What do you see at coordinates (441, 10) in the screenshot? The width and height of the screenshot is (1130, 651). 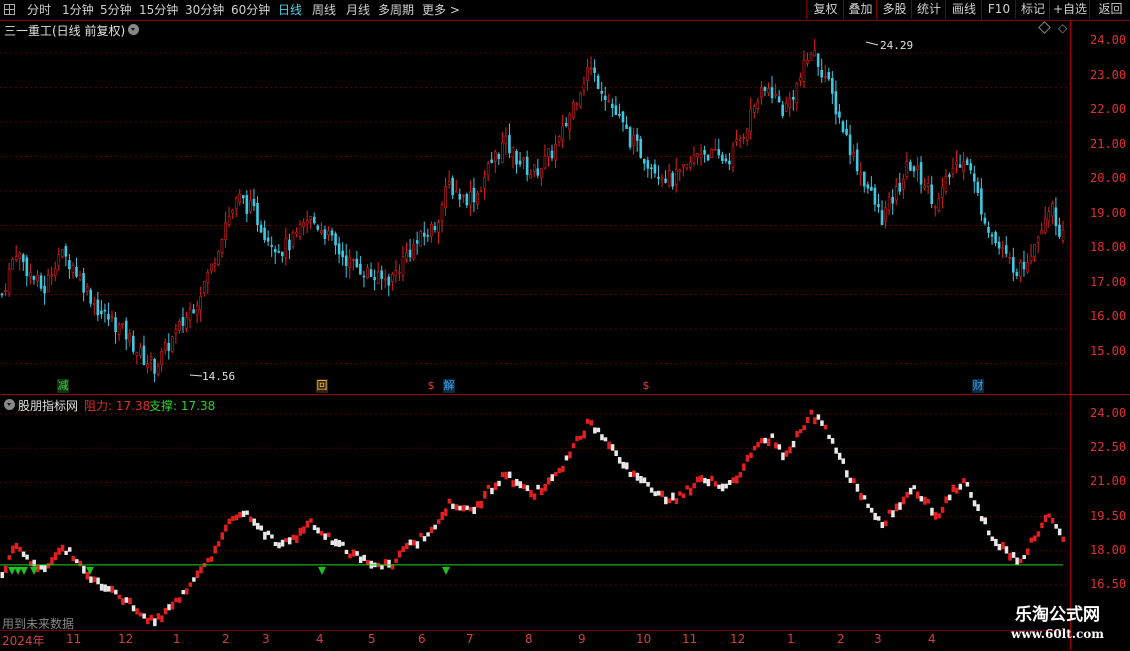 I see `period-tab-more: 更多 >` at bounding box center [441, 10].